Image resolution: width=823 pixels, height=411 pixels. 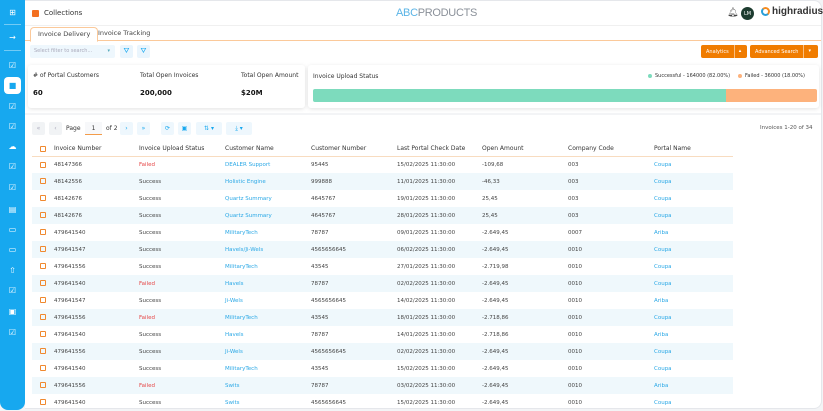 What do you see at coordinates (239, 128) in the screenshot?
I see `download-button: ⤓ ▾` at bounding box center [239, 128].